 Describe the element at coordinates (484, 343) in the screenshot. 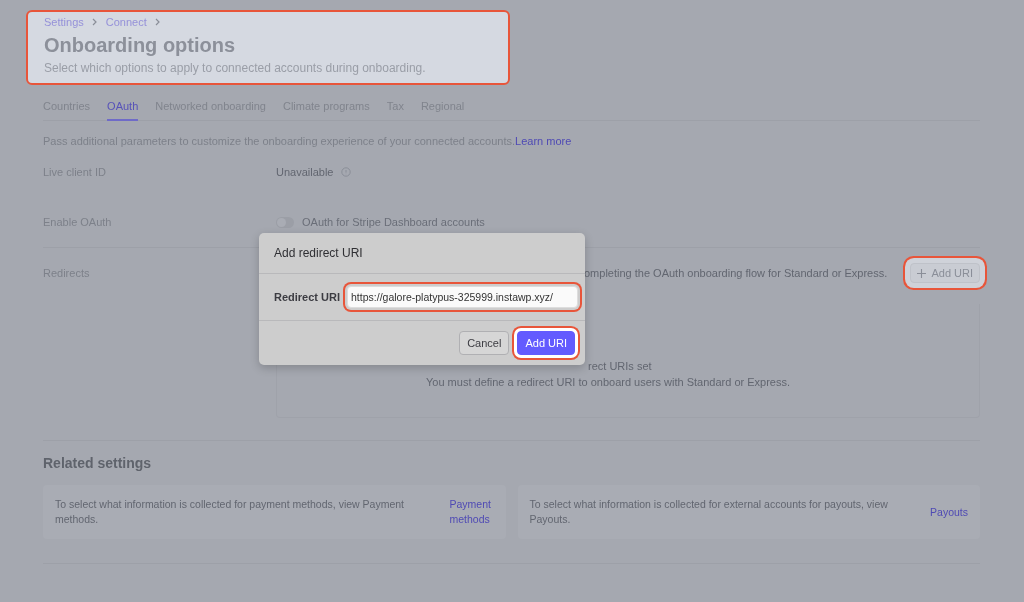

I see `cancel-button: Cancel` at that location.